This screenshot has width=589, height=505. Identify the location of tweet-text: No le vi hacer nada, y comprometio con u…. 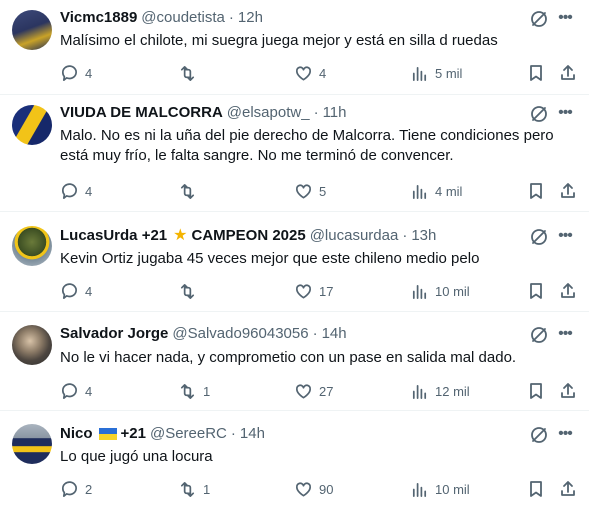
(288, 357).